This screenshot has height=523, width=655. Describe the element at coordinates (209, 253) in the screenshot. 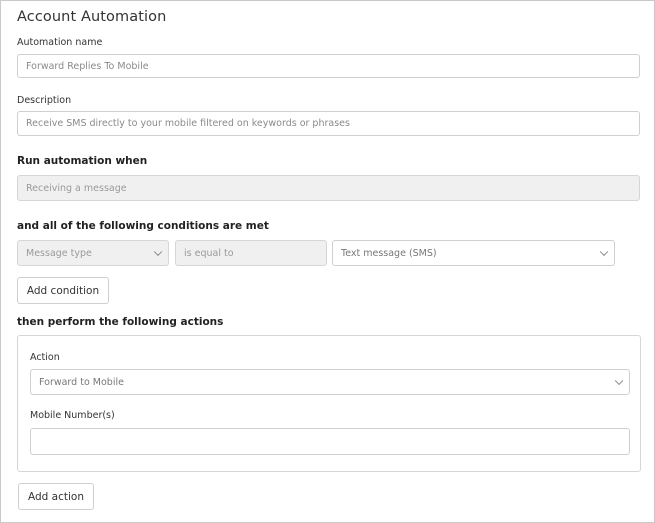

I see `condition-operator-value: is equal to` at that location.